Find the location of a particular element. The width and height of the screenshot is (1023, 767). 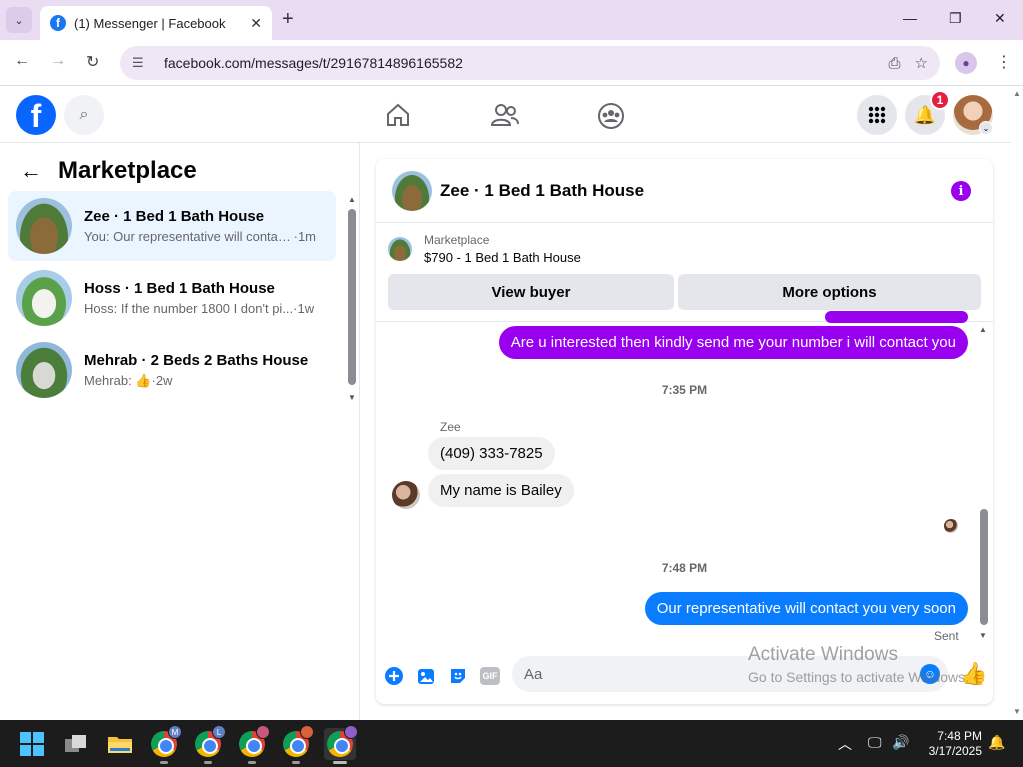

browser-tab-messenger: f (1) Messenger | Facebook ✕ is located at coordinates (156, 23).